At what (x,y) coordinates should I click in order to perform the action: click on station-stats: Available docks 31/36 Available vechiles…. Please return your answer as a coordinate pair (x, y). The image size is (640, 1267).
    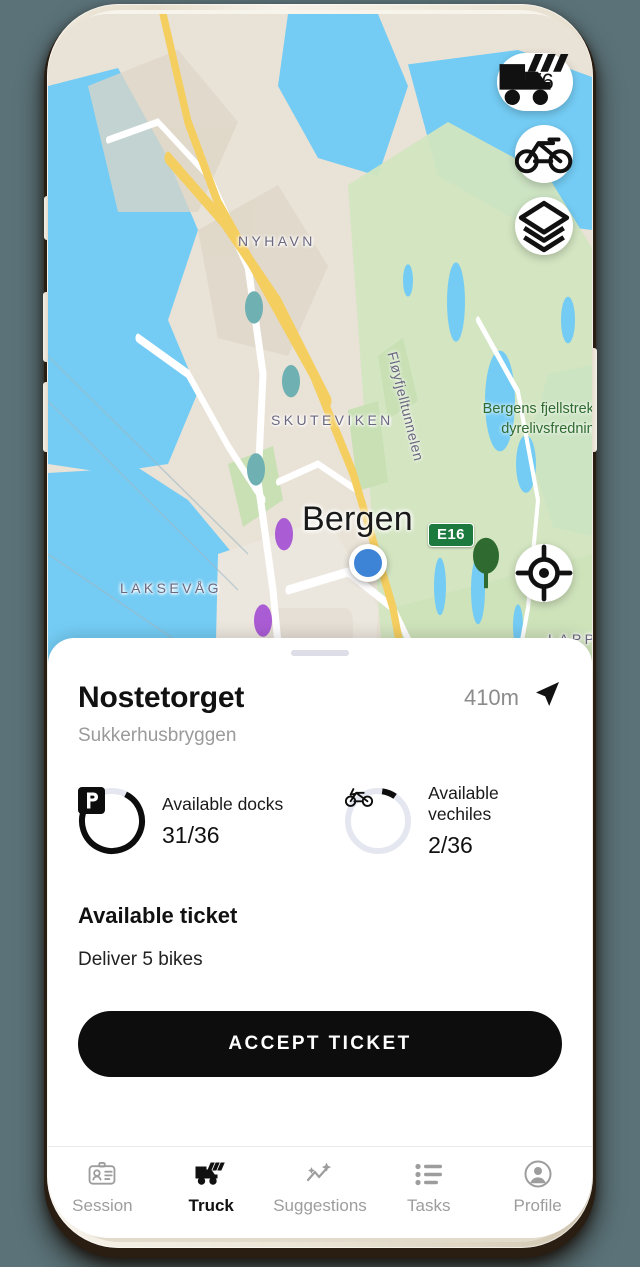
    Looking at the image, I should click on (320, 821).